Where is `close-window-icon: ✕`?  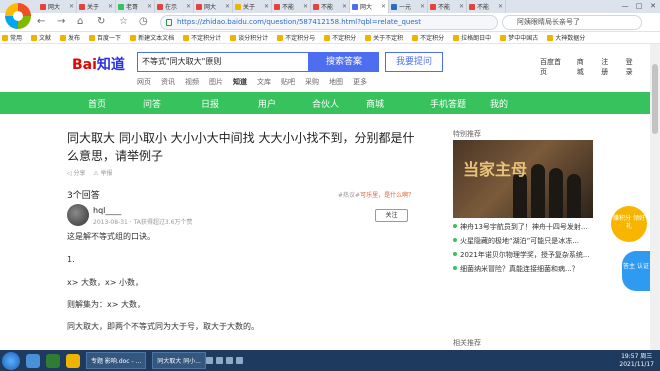 close-window-icon: ✕ is located at coordinates (653, 6).